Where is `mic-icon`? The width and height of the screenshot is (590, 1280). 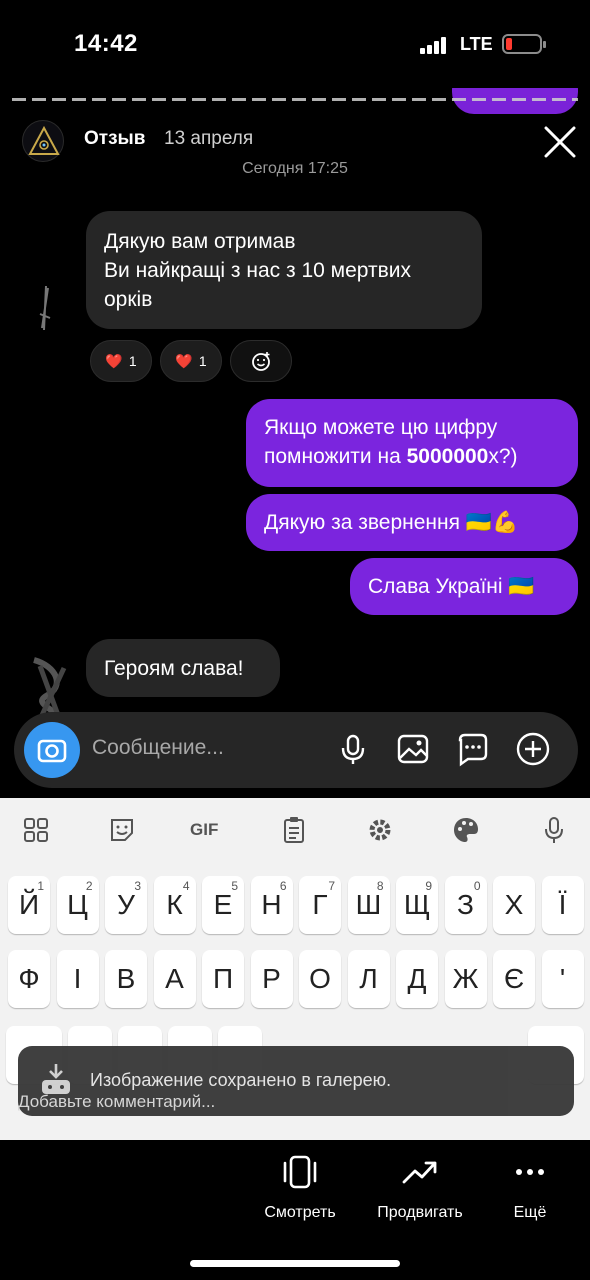
mic-icon is located at coordinates (353, 749).